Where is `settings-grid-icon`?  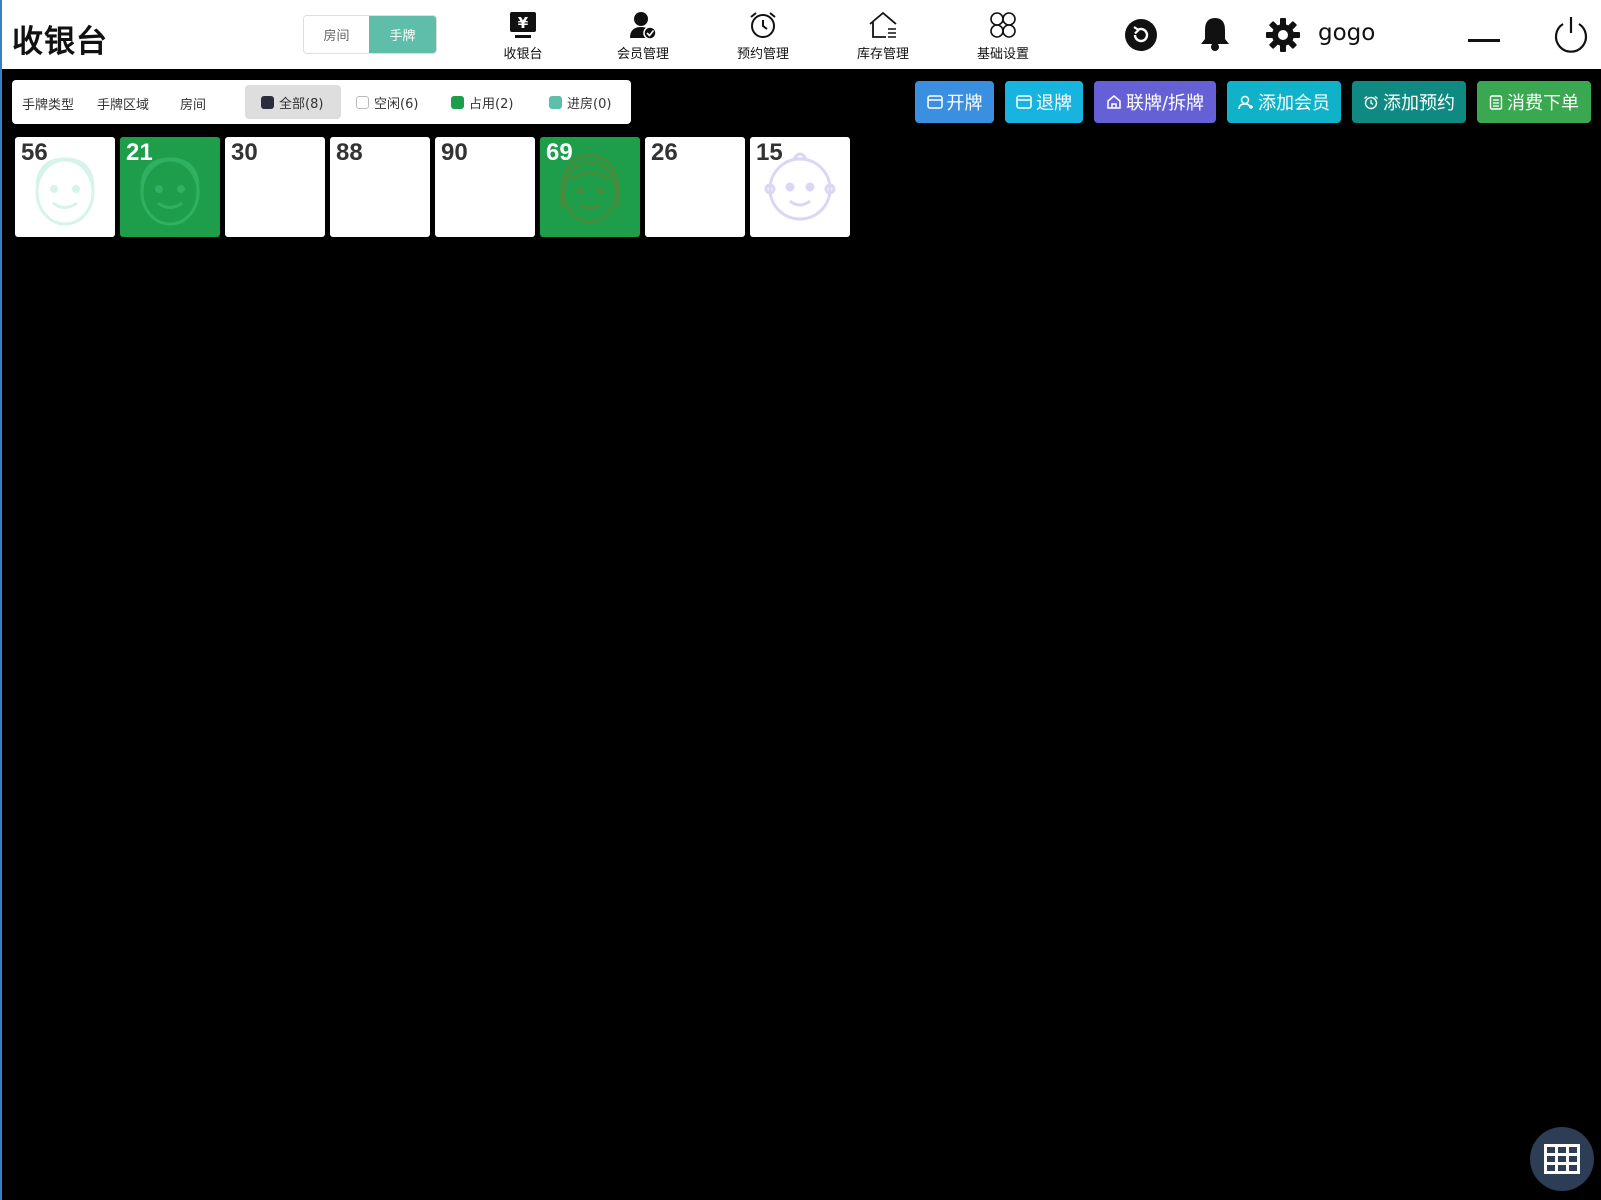
settings-grid-icon is located at coordinates (1003, 25).